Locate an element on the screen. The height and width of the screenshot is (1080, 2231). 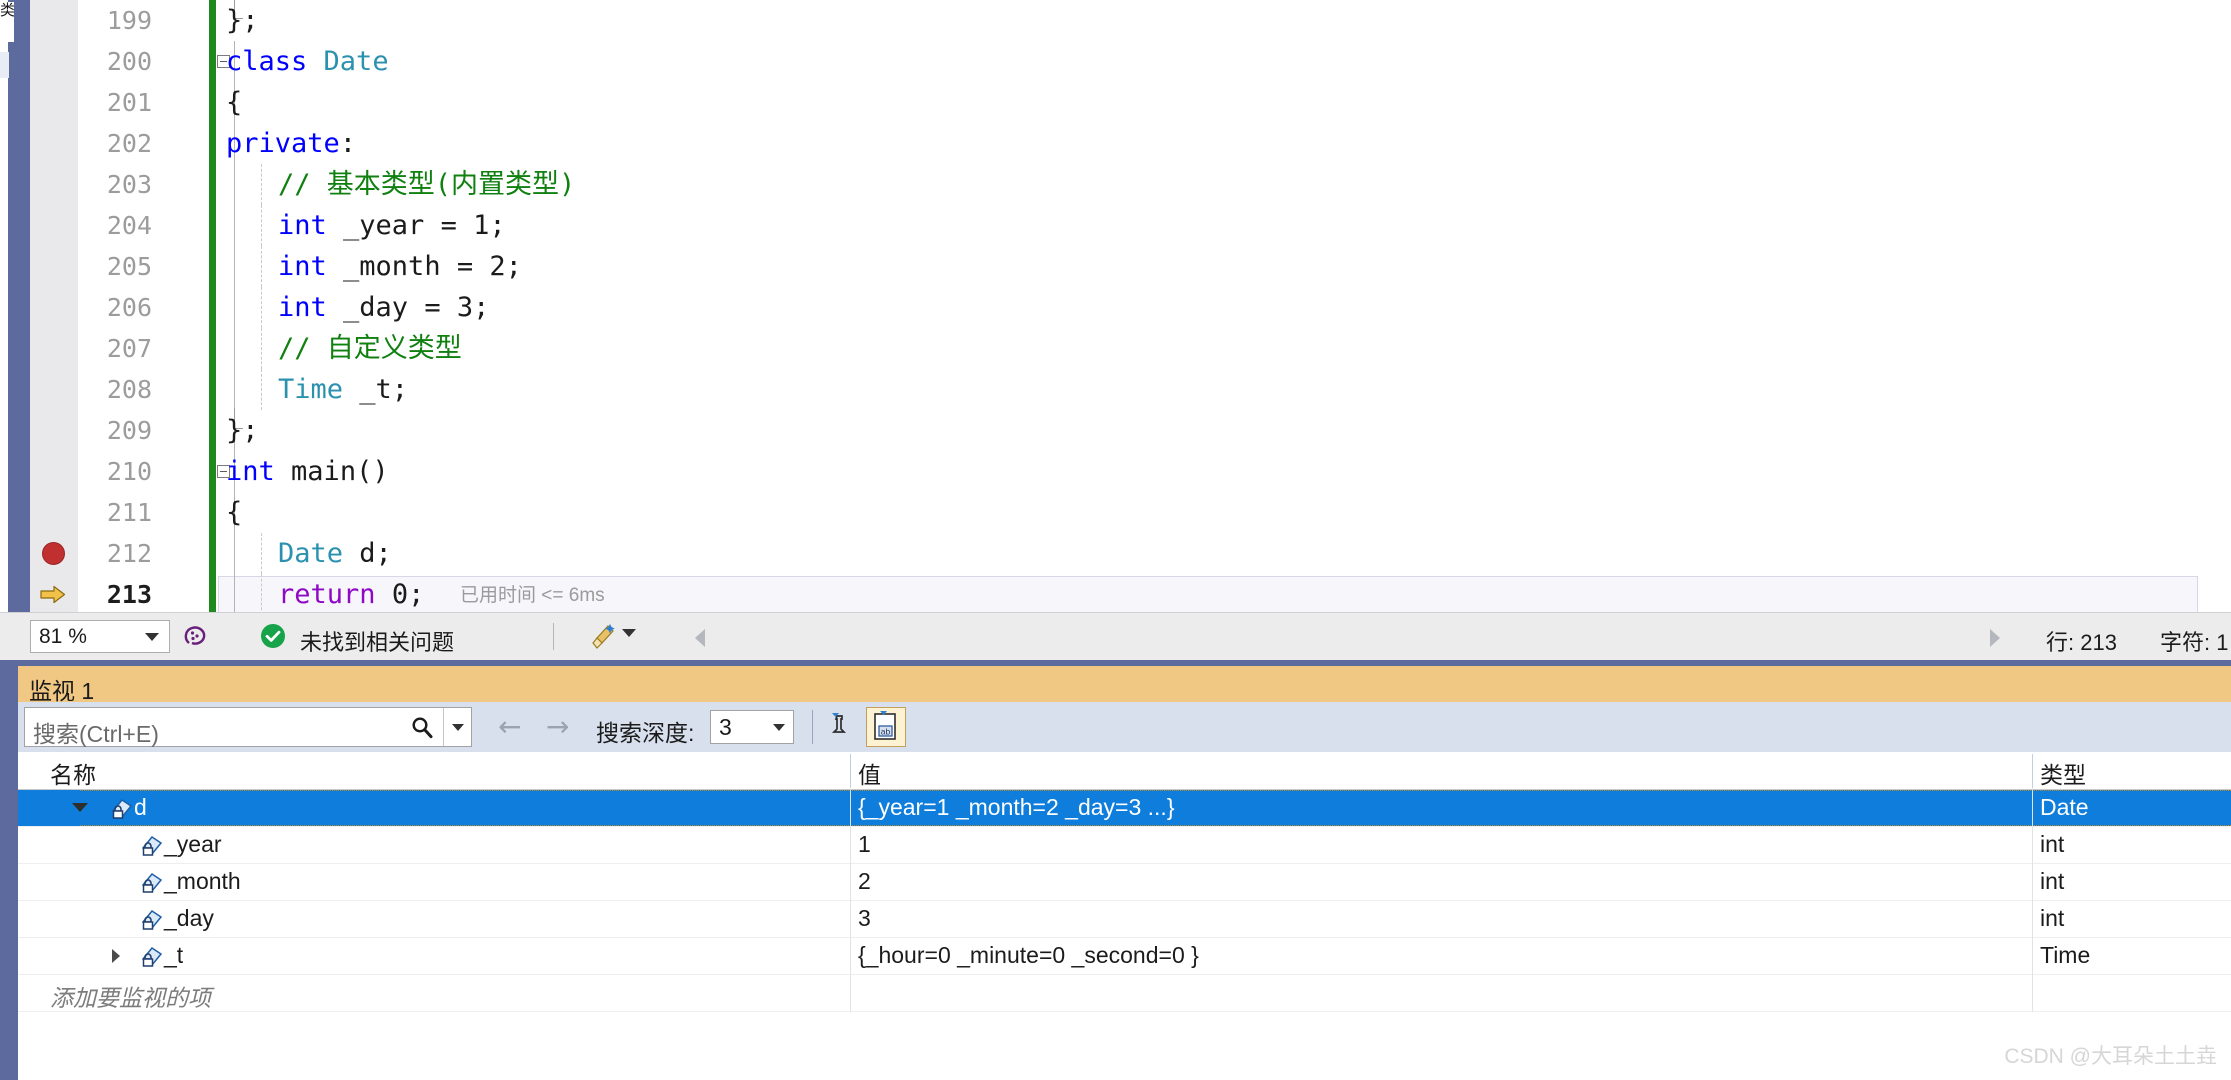
watch-value-cell: 1 is located at coordinates (864, 844).